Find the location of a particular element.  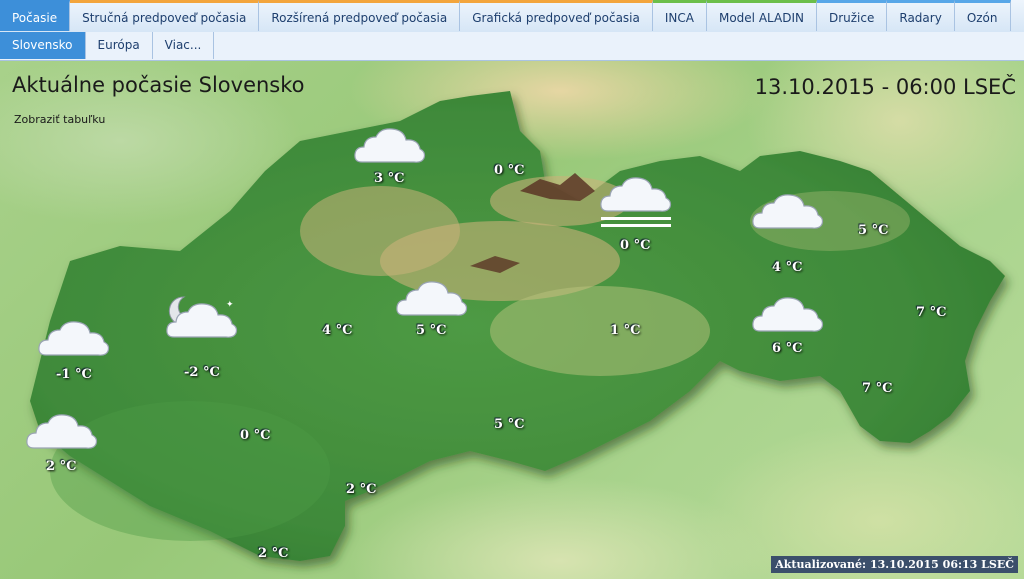

map-title: Aktuálne počasie Slovensko is located at coordinates (158, 85).